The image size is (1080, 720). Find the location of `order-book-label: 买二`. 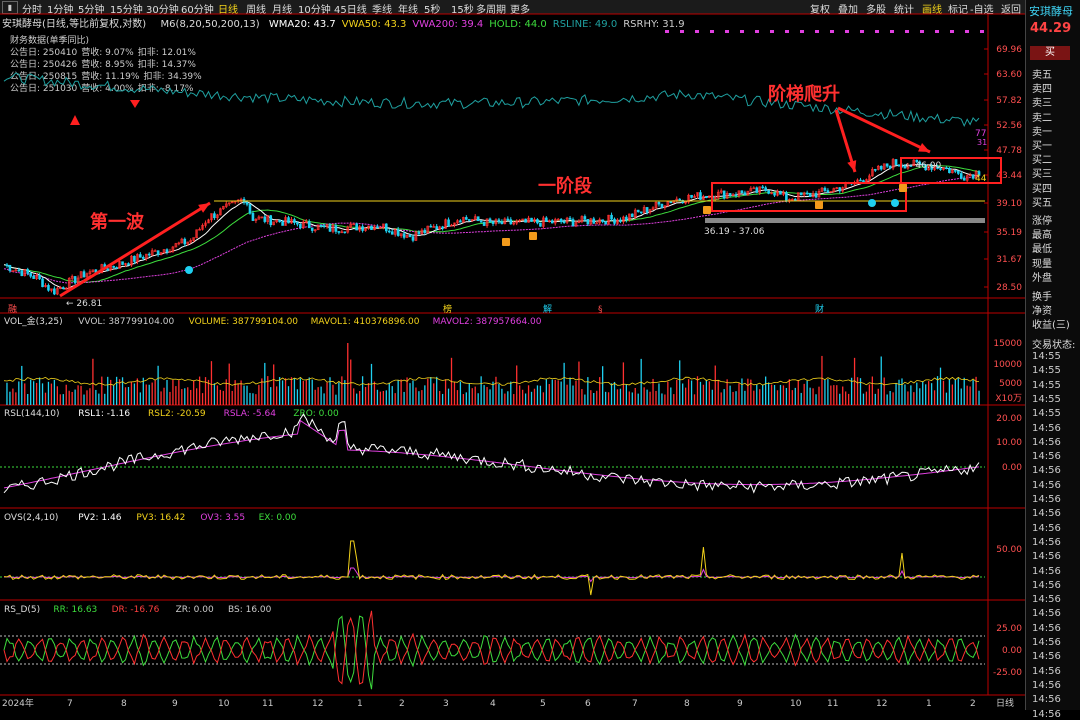

order-book-label: 买二 is located at coordinates (1042, 161).